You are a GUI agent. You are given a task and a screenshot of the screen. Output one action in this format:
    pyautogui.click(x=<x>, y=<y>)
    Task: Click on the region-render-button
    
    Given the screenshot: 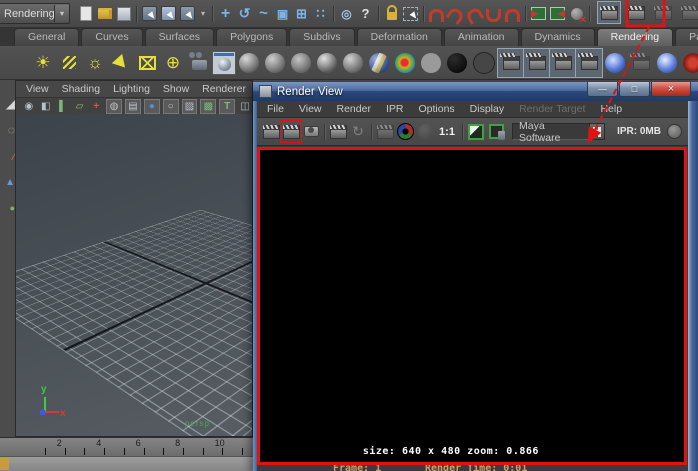 What is the action you would take?
    pyautogui.click(x=385, y=131)
    